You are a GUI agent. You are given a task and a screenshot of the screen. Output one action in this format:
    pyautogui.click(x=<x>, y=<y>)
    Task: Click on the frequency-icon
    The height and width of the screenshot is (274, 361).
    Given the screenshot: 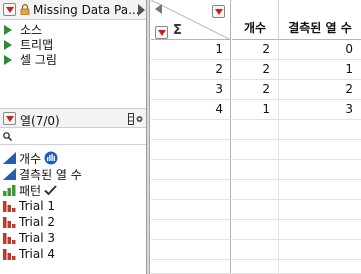 What is the action you would take?
    pyautogui.click(x=51, y=158)
    